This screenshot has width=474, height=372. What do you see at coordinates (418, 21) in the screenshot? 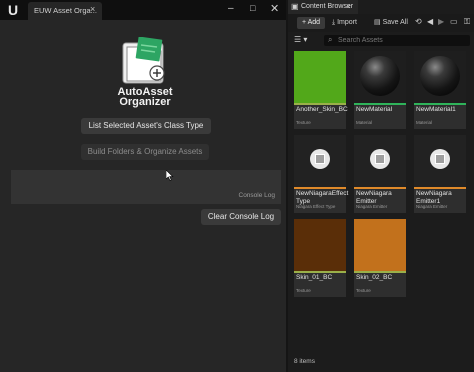
I see `history-icon: ⟲` at bounding box center [418, 21].